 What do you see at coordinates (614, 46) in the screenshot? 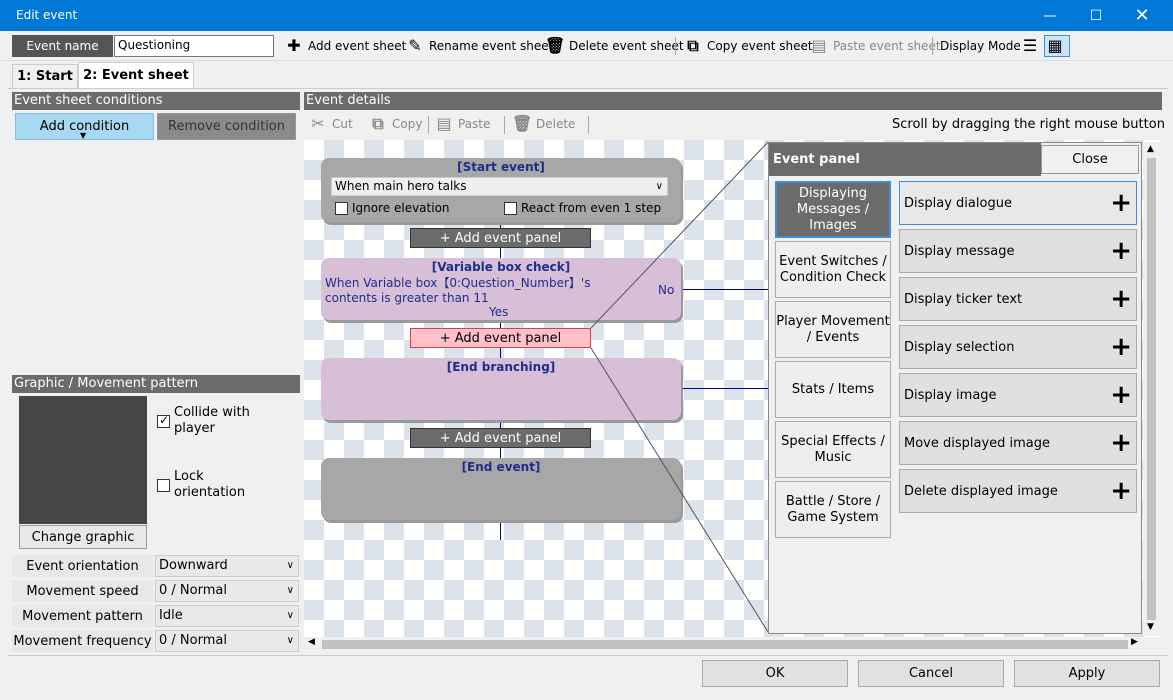
I see `delete-event-sheet-button: 🗑 Delete event sheet` at bounding box center [614, 46].